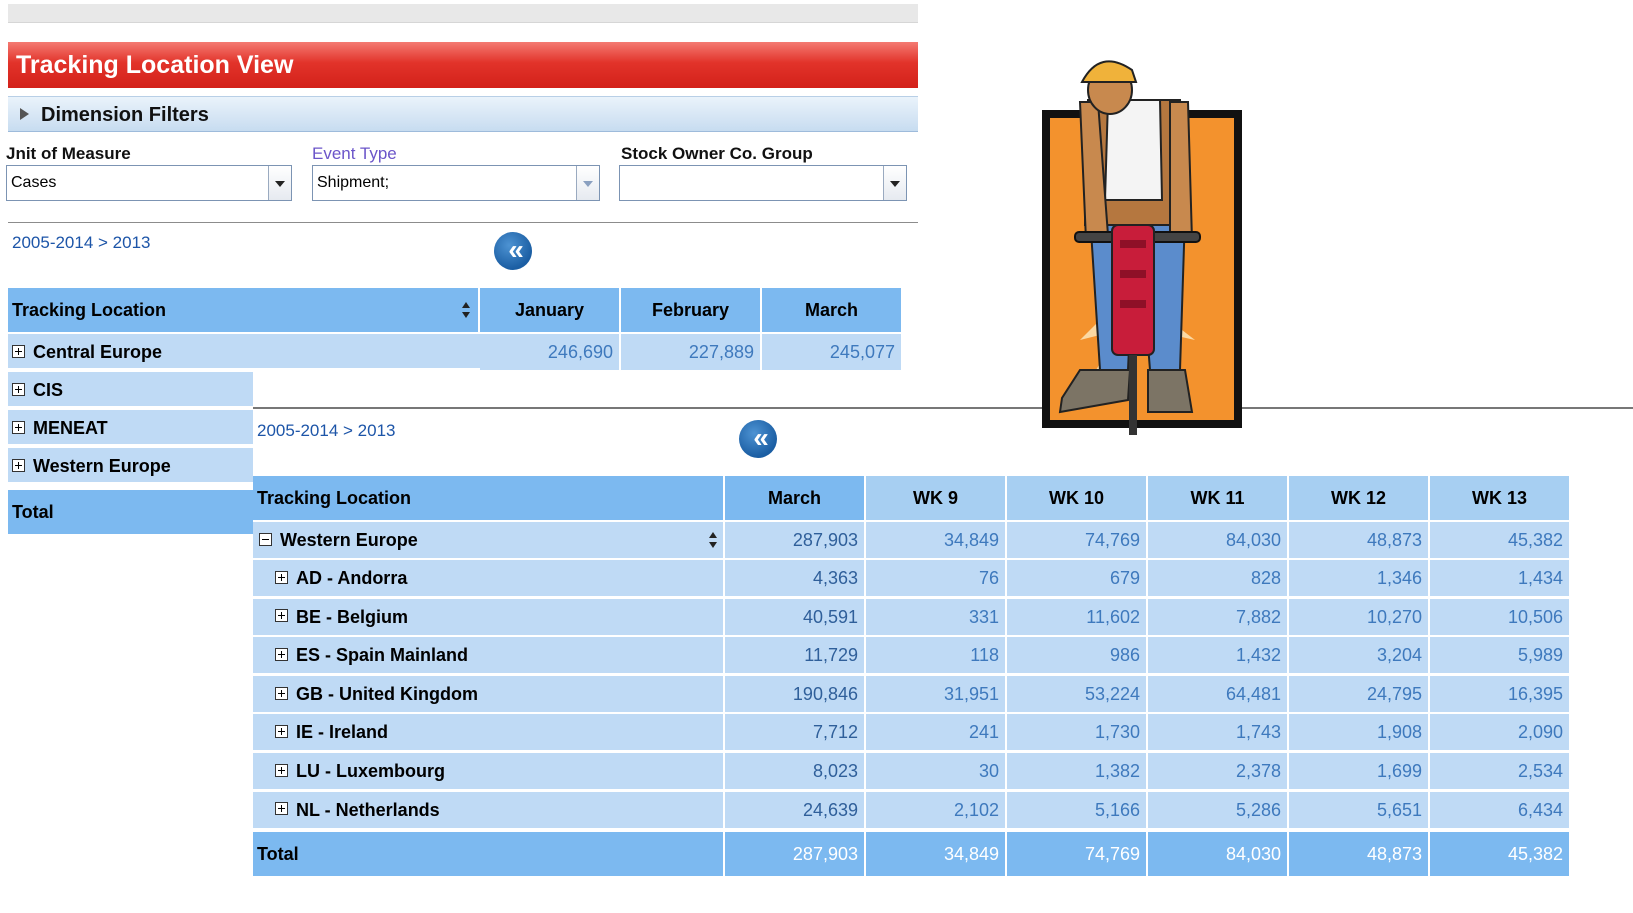 Image resolution: width=1633 pixels, height=913 pixels. What do you see at coordinates (1499, 498) in the screenshot?
I see `column-header-wk13: WK 13` at bounding box center [1499, 498].